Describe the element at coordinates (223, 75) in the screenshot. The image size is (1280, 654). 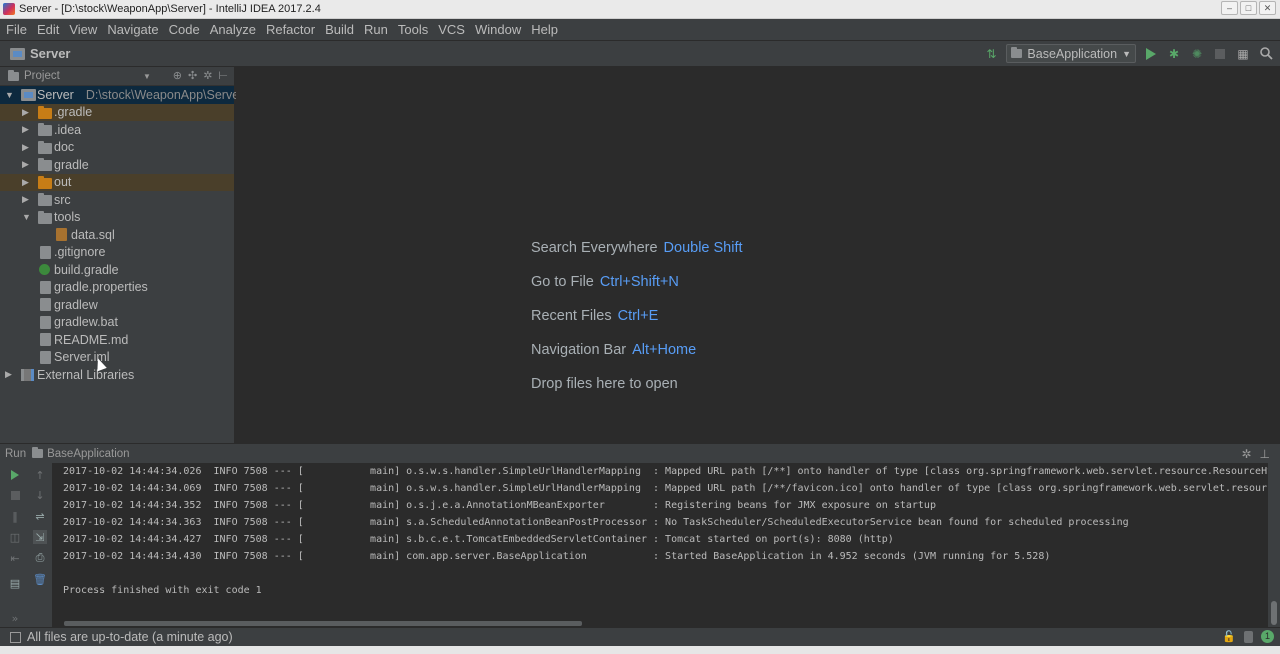
I see `hide-panel-icon: ⊢` at that location.